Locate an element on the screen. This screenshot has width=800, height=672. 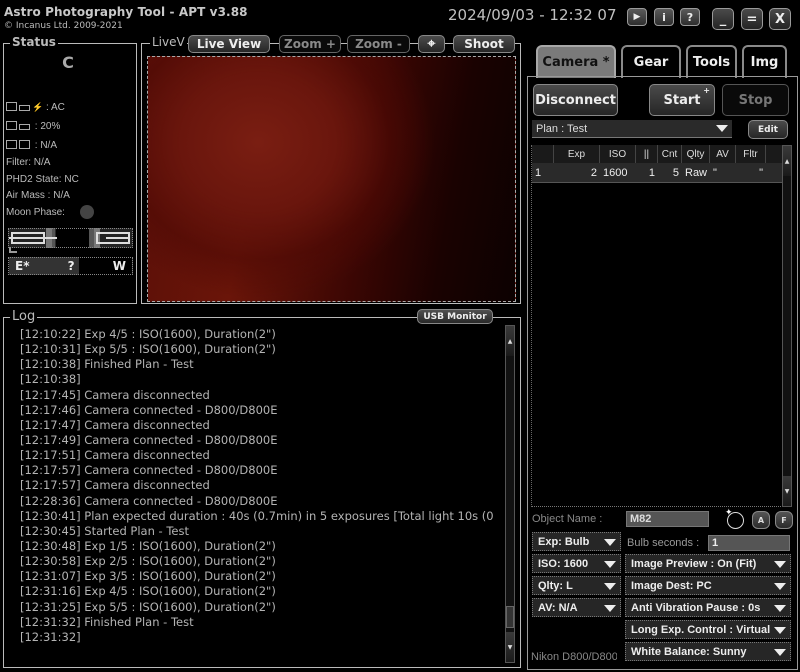
plan-table-row: 1 2 1600 1 5 Raw " " is located at coordinates (657, 173).